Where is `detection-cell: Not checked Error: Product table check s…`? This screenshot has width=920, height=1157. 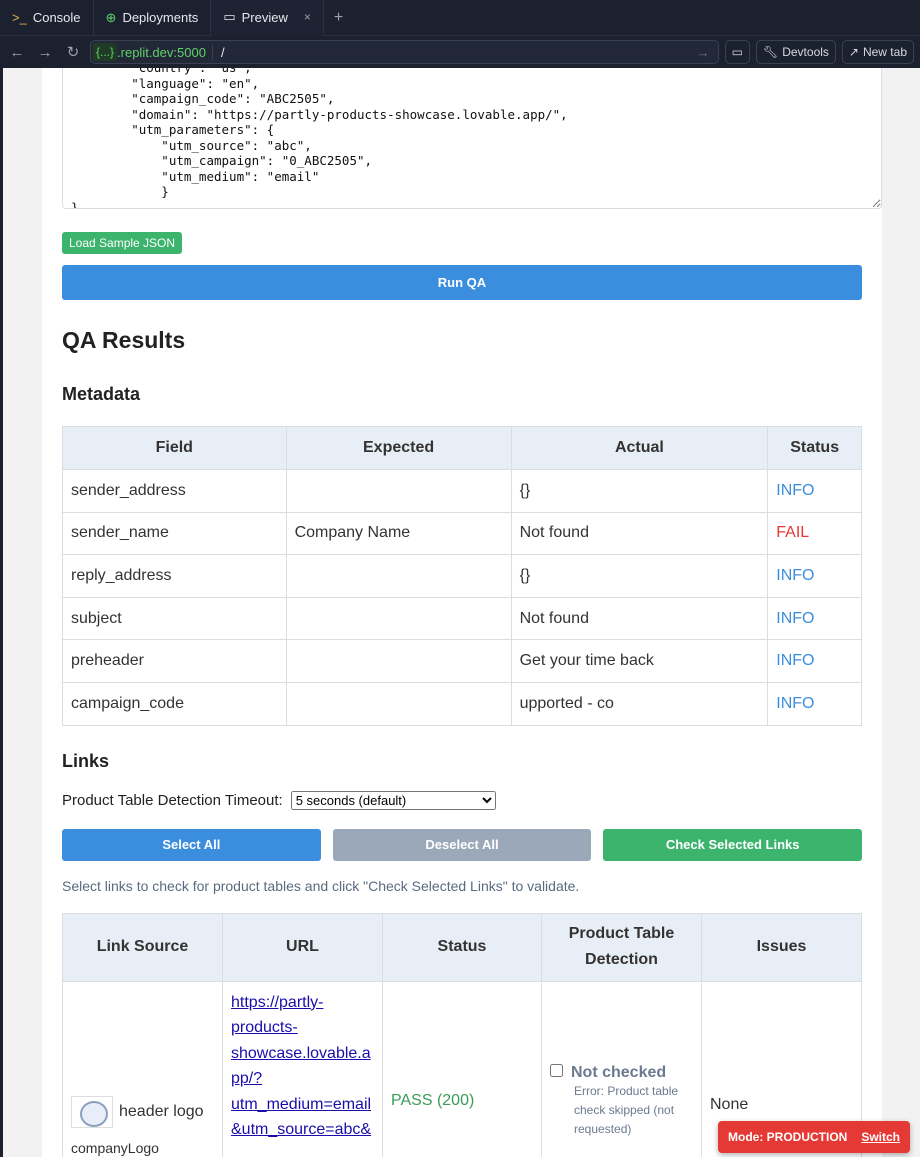
detection-cell: Not checked Error: Product table check s… is located at coordinates (621, 1068).